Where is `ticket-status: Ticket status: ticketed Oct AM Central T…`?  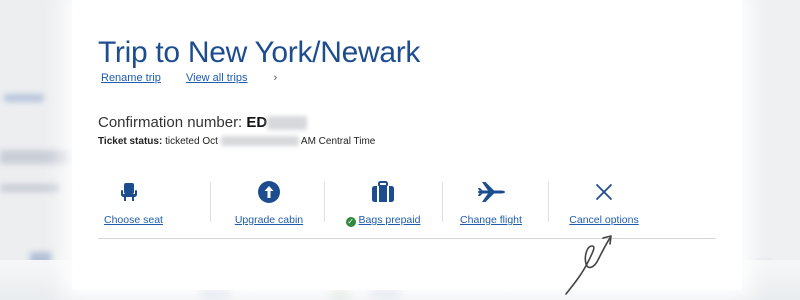 ticket-status: Ticket status: ticketed Oct AM Central T… is located at coordinates (236, 141).